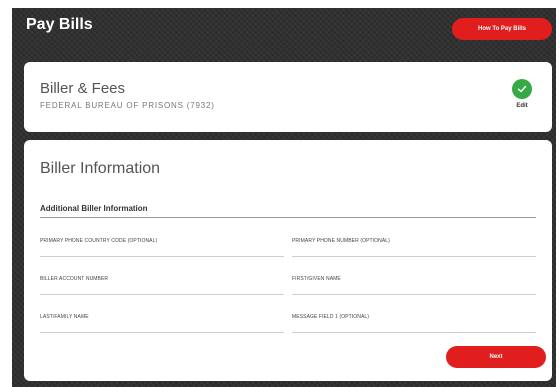 The image size is (560, 387). I want to click on field-label: MESSAGE FIELD 1 (OPTIONAL), so click(331, 317).